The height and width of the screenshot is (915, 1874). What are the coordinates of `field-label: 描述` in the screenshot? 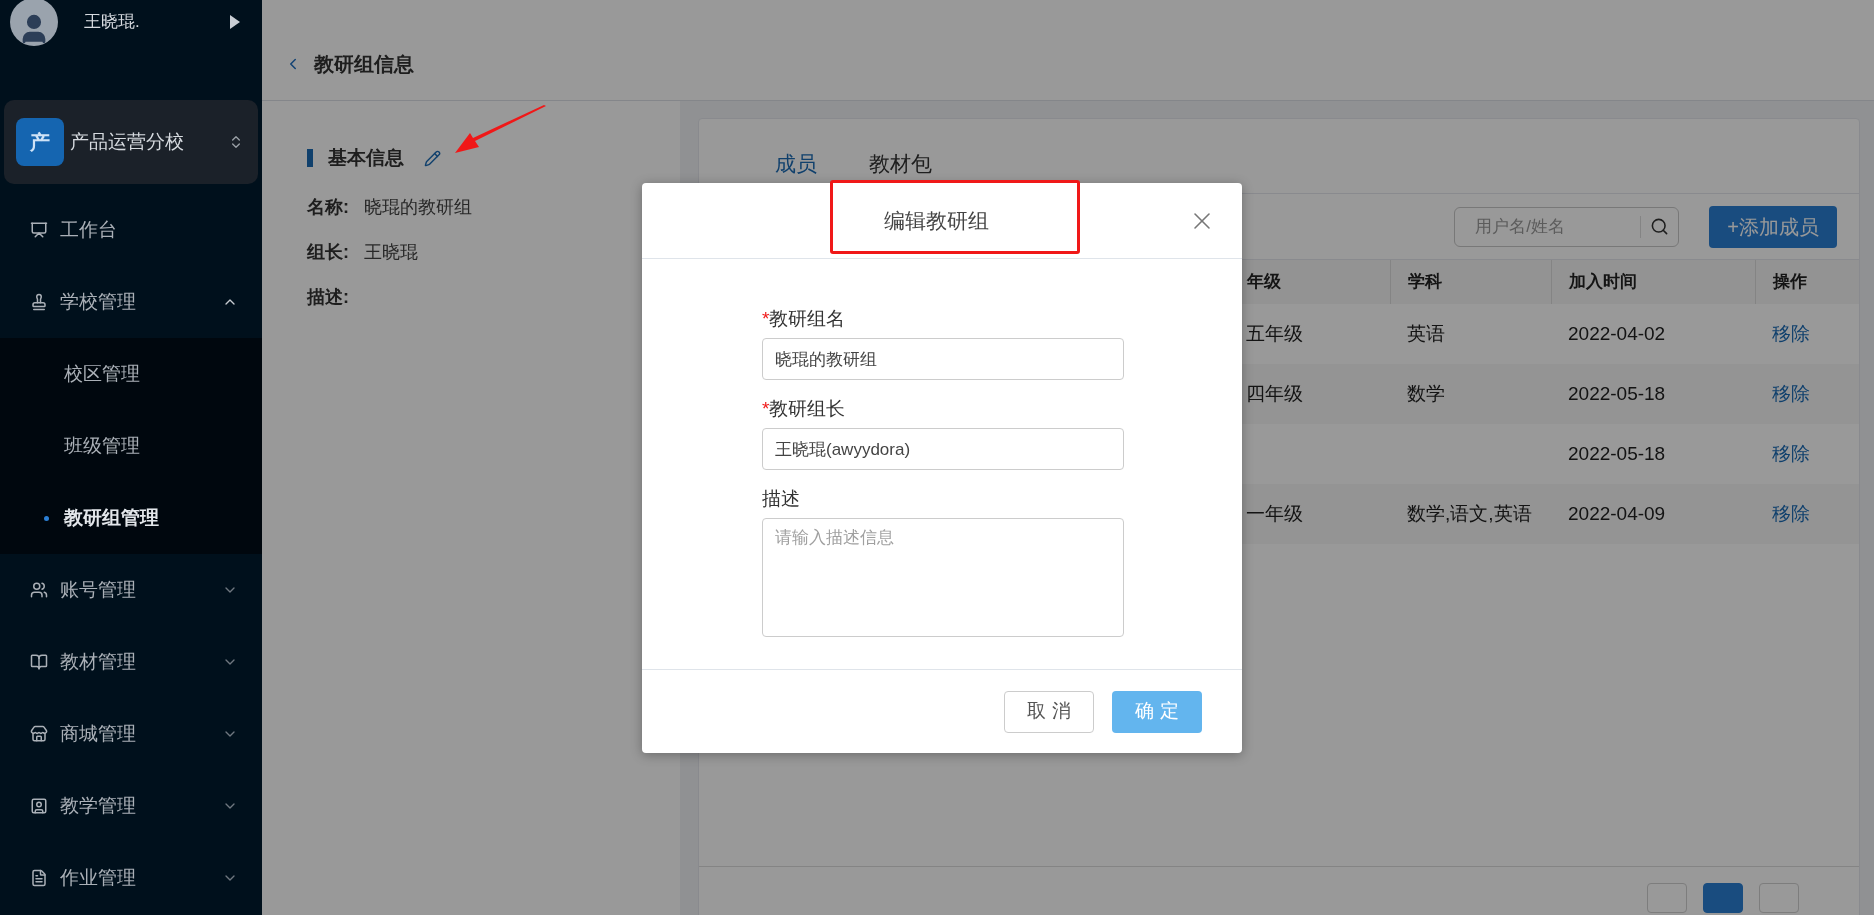 It's located at (781, 499).